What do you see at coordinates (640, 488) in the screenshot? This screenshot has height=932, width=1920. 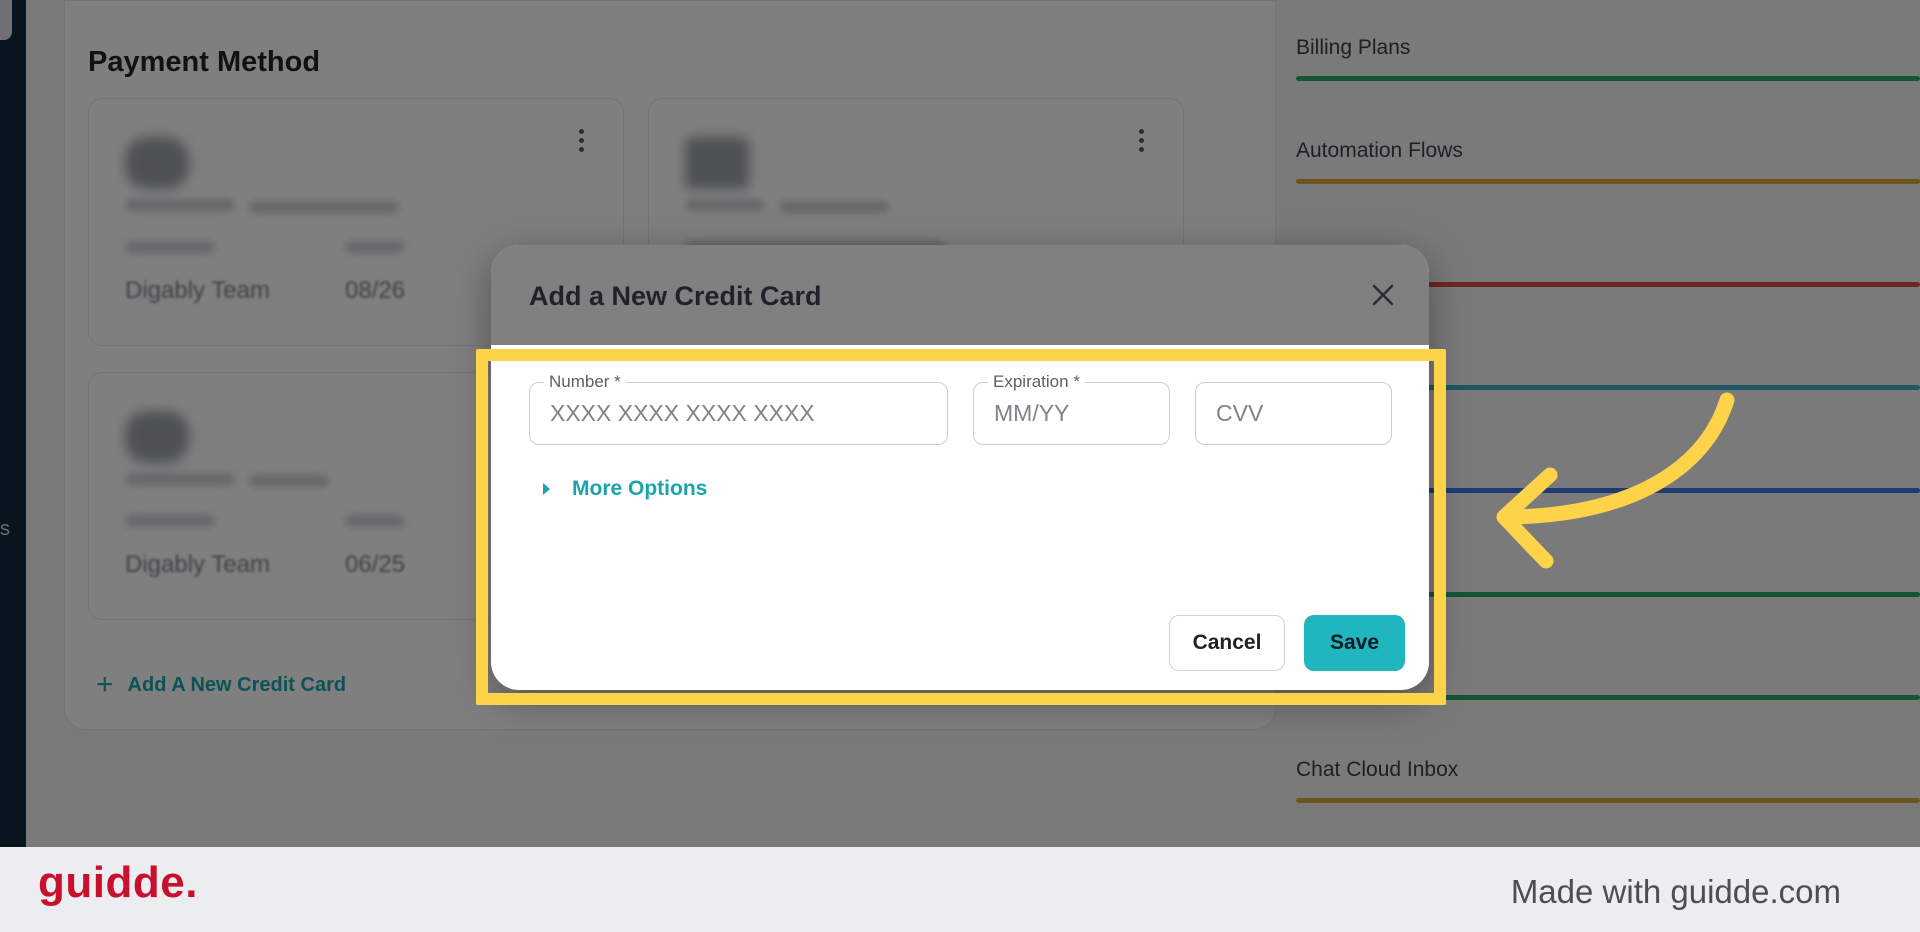 I see `more-options-label: More Options` at bounding box center [640, 488].